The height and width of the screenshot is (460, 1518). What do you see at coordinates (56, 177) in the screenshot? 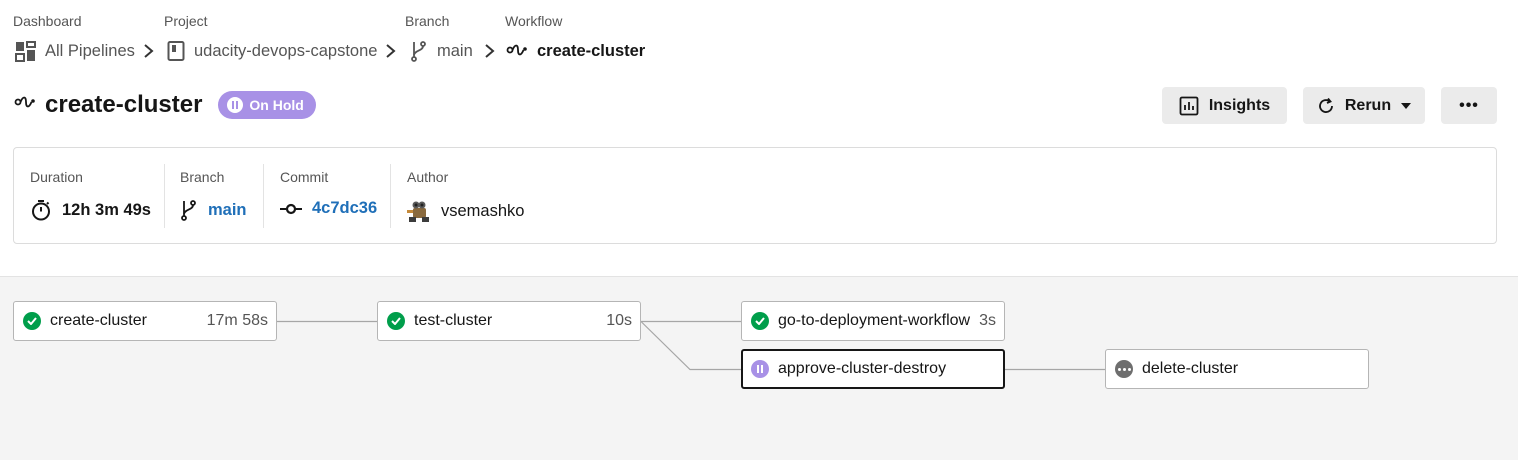
I see `duration-label: Duration` at bounding box center [56, 177].